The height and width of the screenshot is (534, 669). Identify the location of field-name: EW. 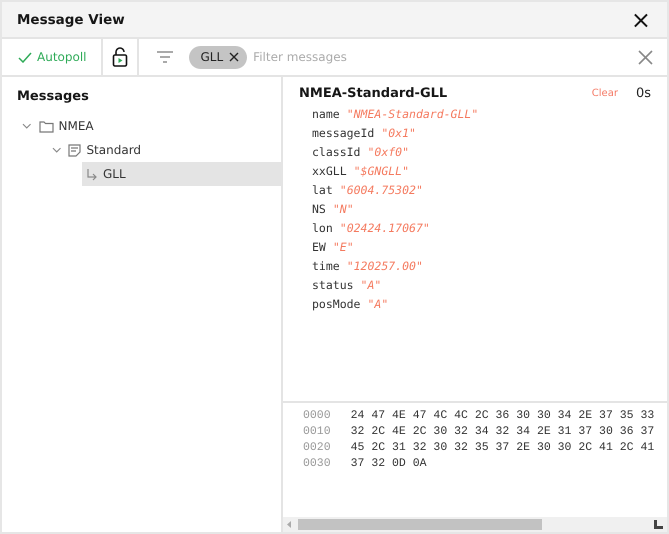
(319, 247).